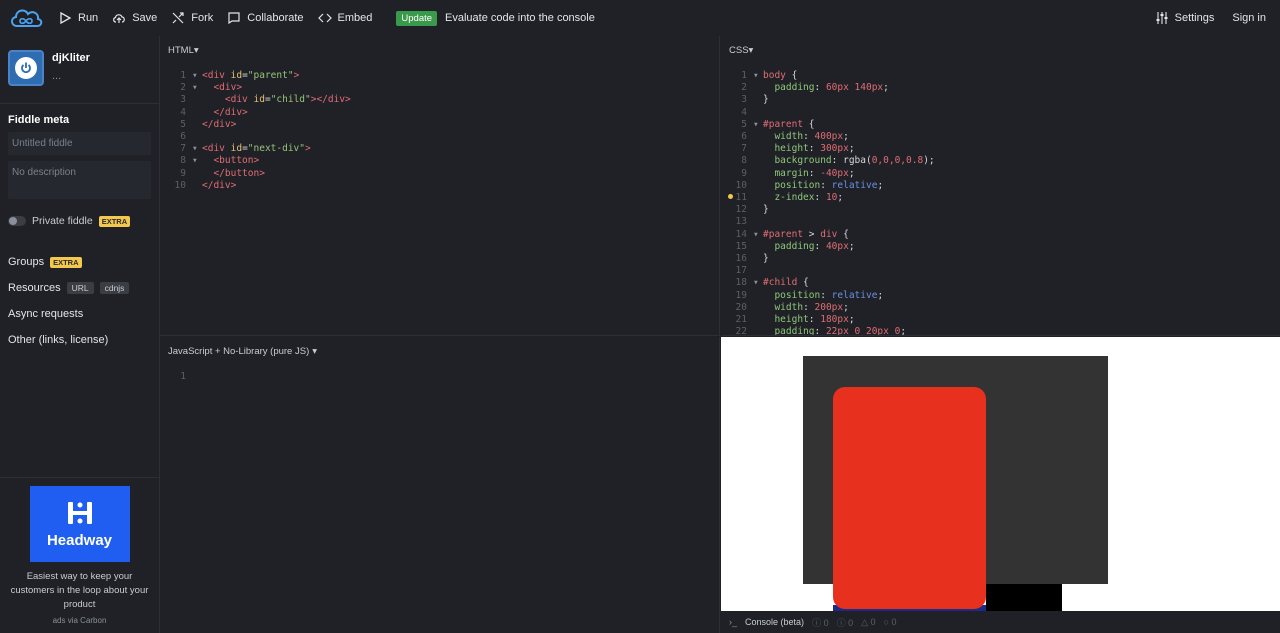  Describe the element at coordinates (1000, 149) in the screenshot. I see `code-line: 7 height: 300px;` at that location.